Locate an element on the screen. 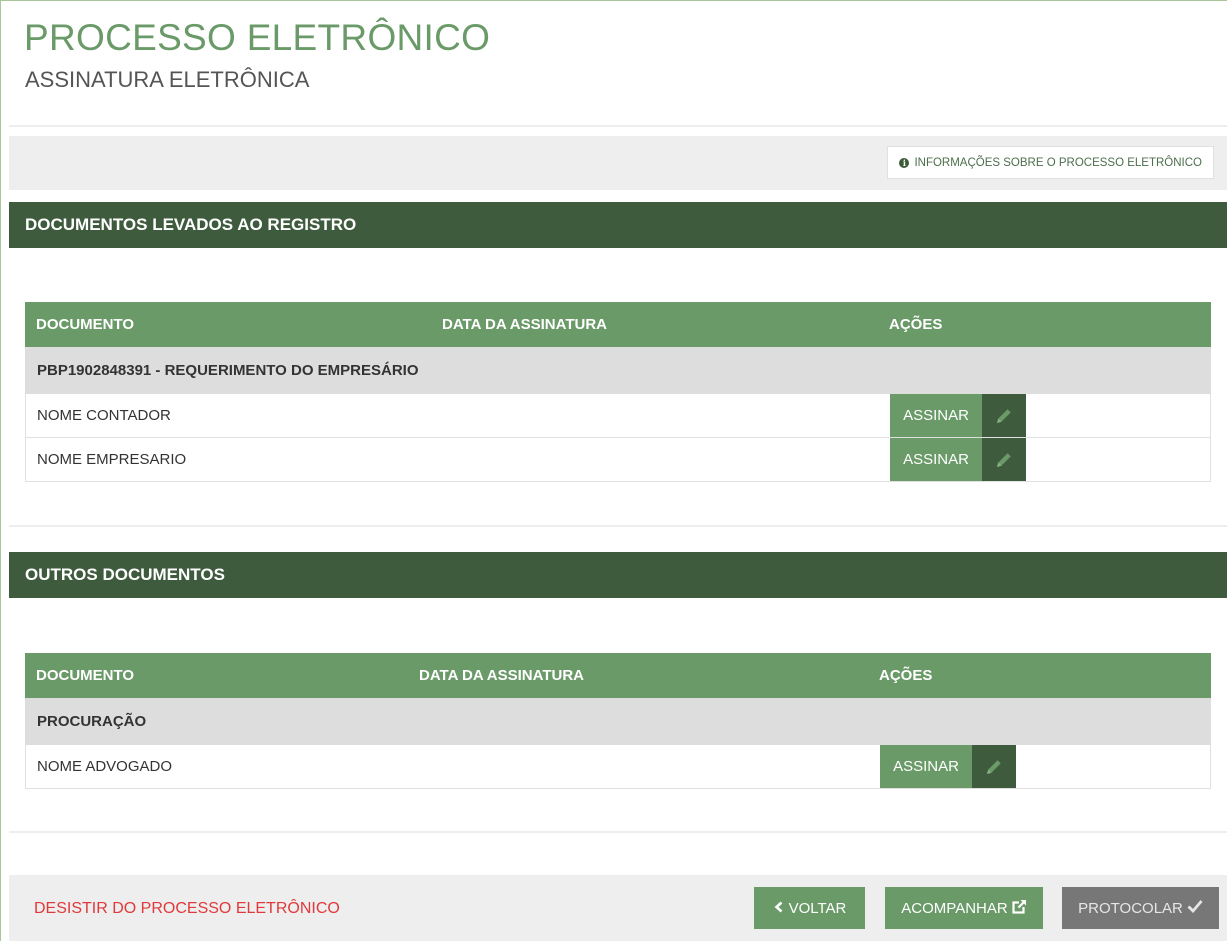  table-row: NOME ADVOGADO ASSINAR is located at coordinates (618, 767).